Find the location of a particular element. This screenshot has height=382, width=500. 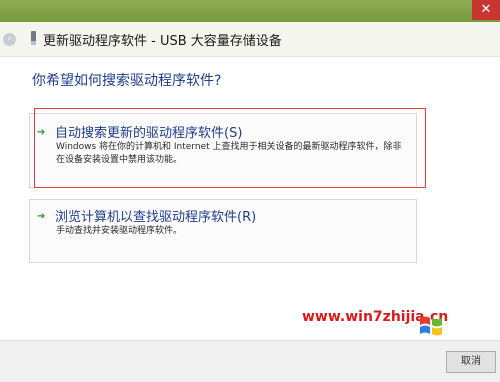

option-title: 浏览计算机以查找驱动程序软件(R) is located at coordinates (156, 217).